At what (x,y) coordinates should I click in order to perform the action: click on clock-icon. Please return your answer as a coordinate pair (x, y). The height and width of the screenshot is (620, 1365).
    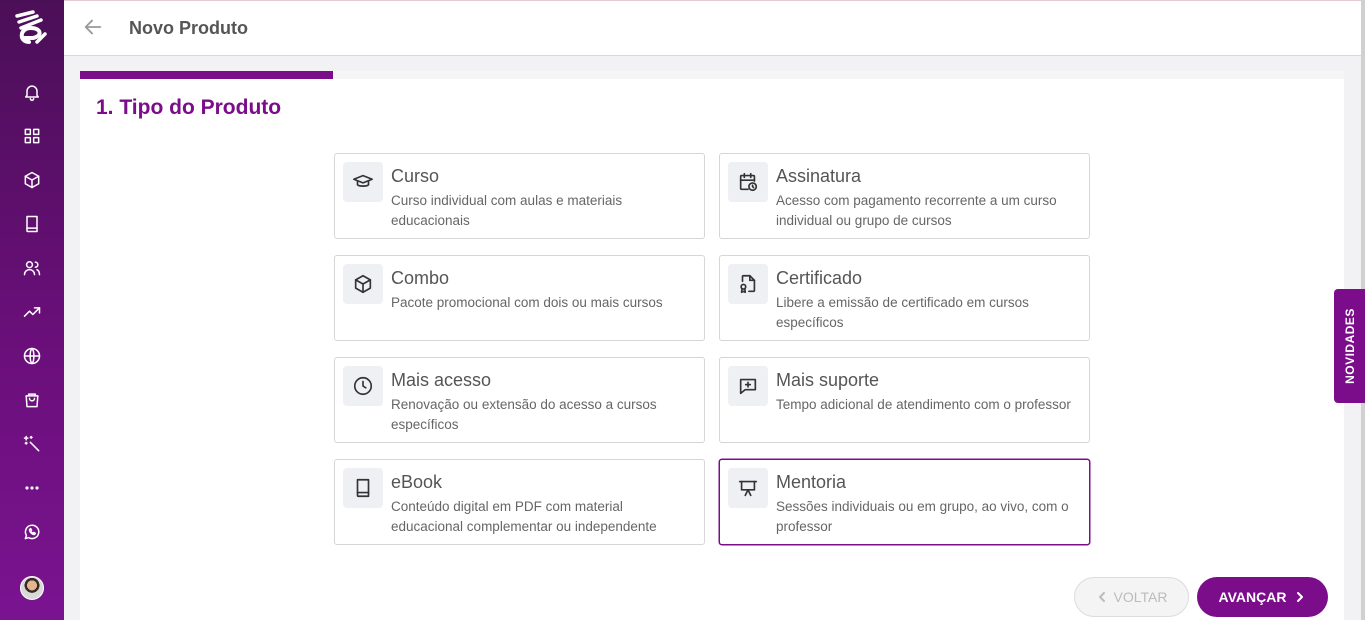
    Looking at the image, I should click on (363, 386).